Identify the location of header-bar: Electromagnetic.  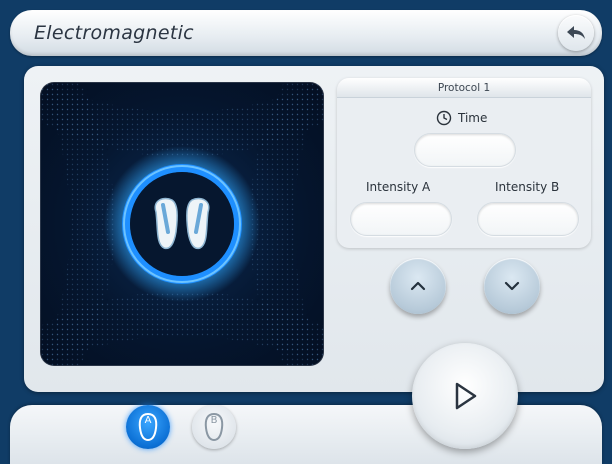
(306, 33).